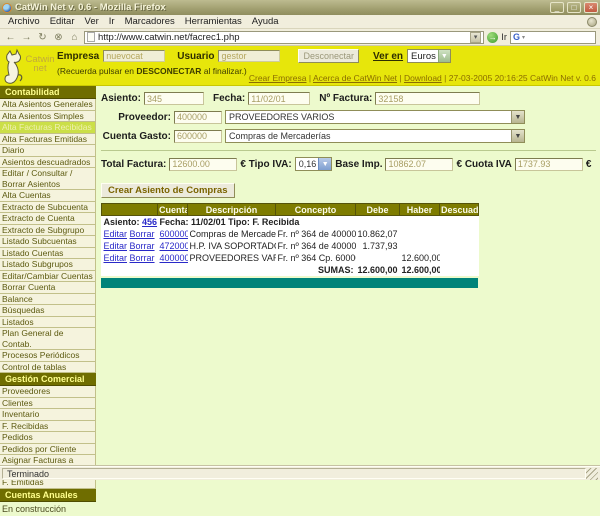  Describe the element at coordinates (196, 56) in the screenshot. I see `usuario-label: Usuario` at that location.